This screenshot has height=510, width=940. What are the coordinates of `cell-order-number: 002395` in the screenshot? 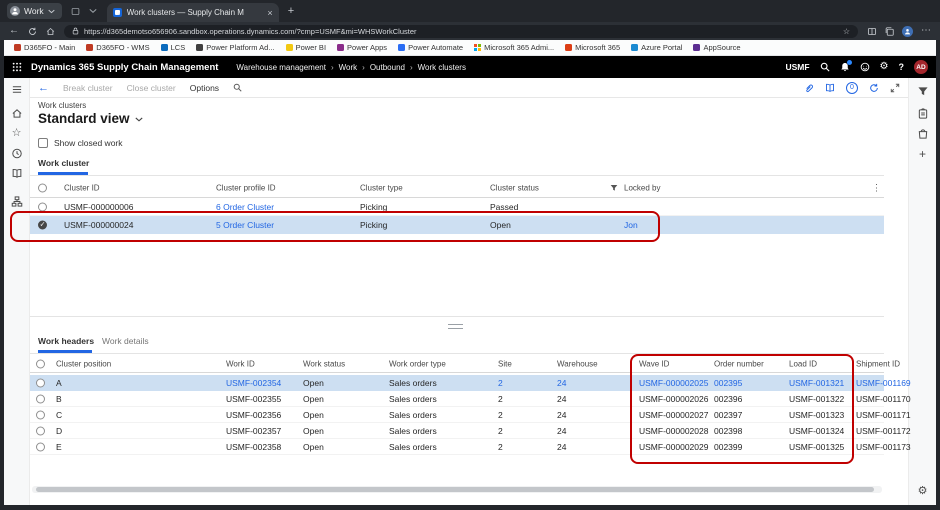 It's located at (728, 383).